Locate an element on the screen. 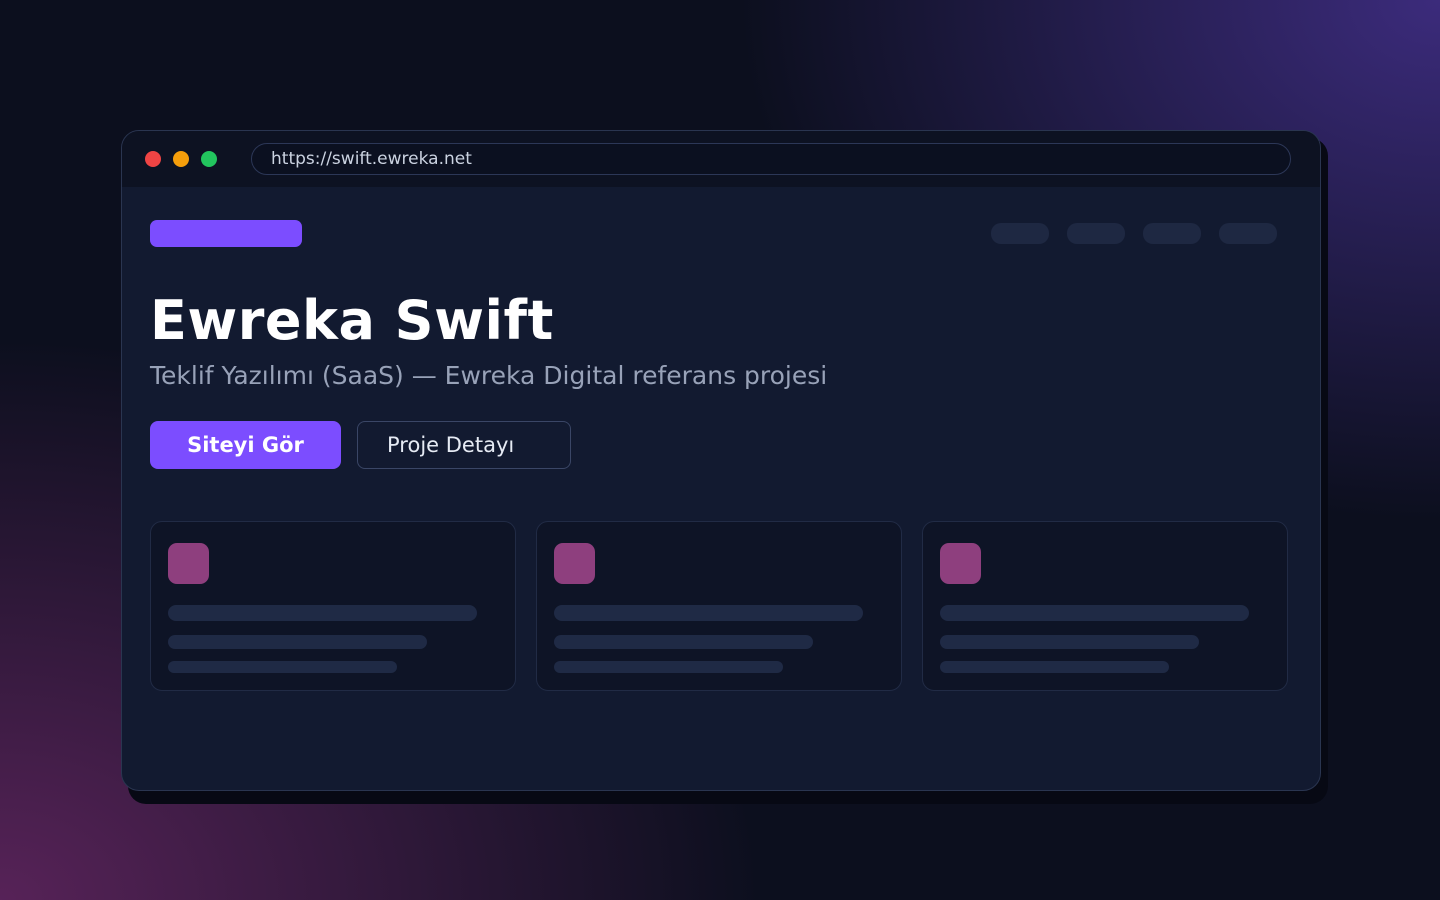 The width and height of the screenshot is (1440, 900). minimize-window-icon is located at coordinates (181, 159).